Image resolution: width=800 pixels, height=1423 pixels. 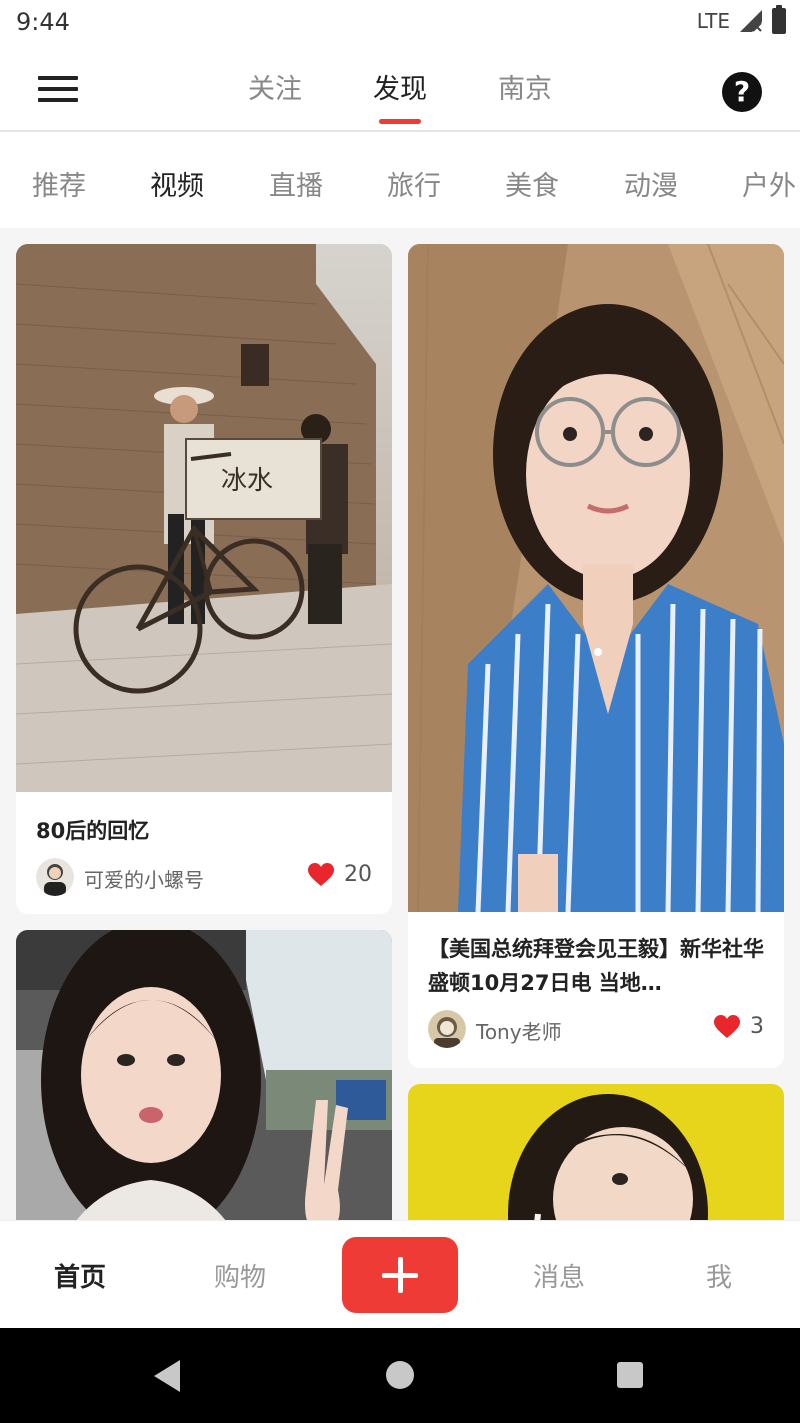 What do you see at coordinates (144, 878) in the screenshot?
I see `author-name: 可爱的小螺号` at bounding box center [144, 878].